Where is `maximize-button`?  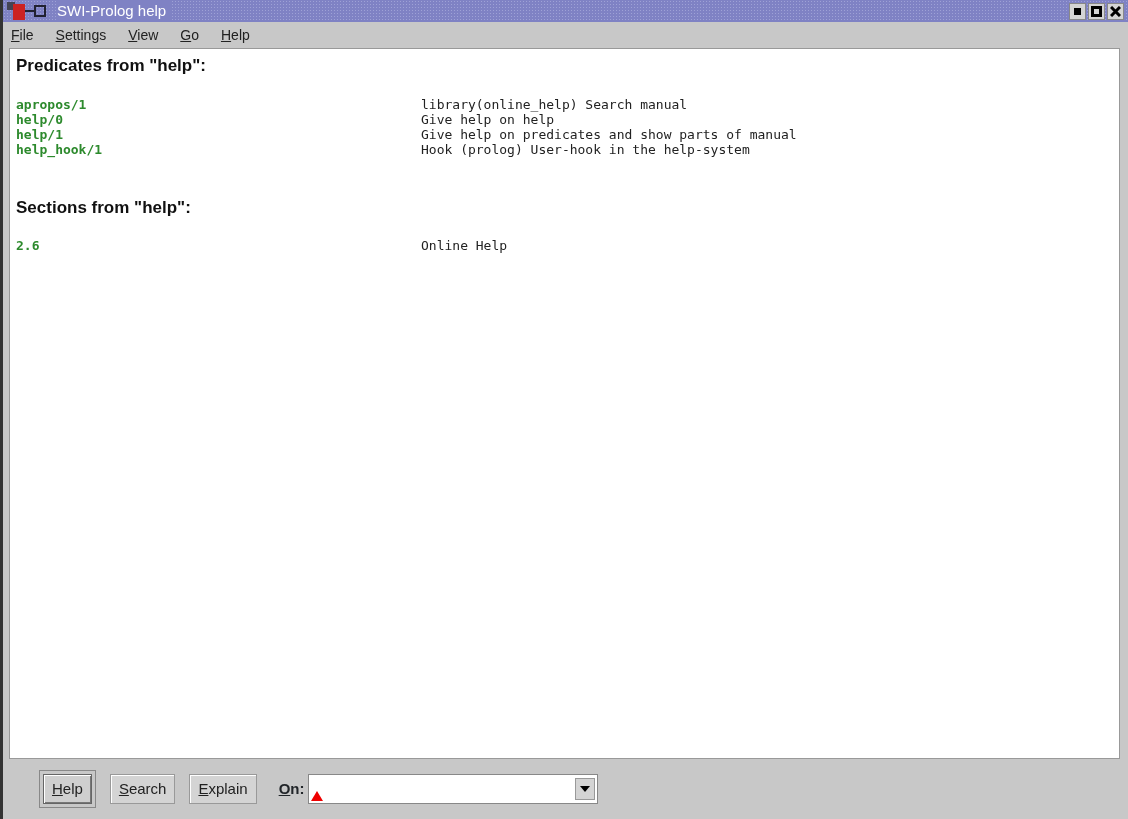 maximize-button is located at coordinates (1096, 11).